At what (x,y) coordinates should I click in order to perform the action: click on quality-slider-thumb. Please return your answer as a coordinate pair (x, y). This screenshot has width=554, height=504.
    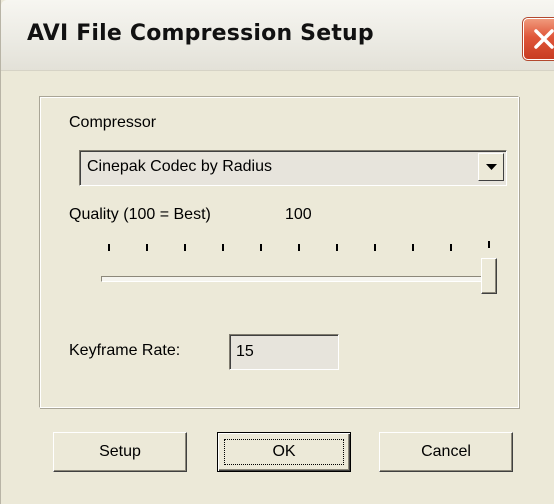
    Looking at the image, I should click on (489, 276).